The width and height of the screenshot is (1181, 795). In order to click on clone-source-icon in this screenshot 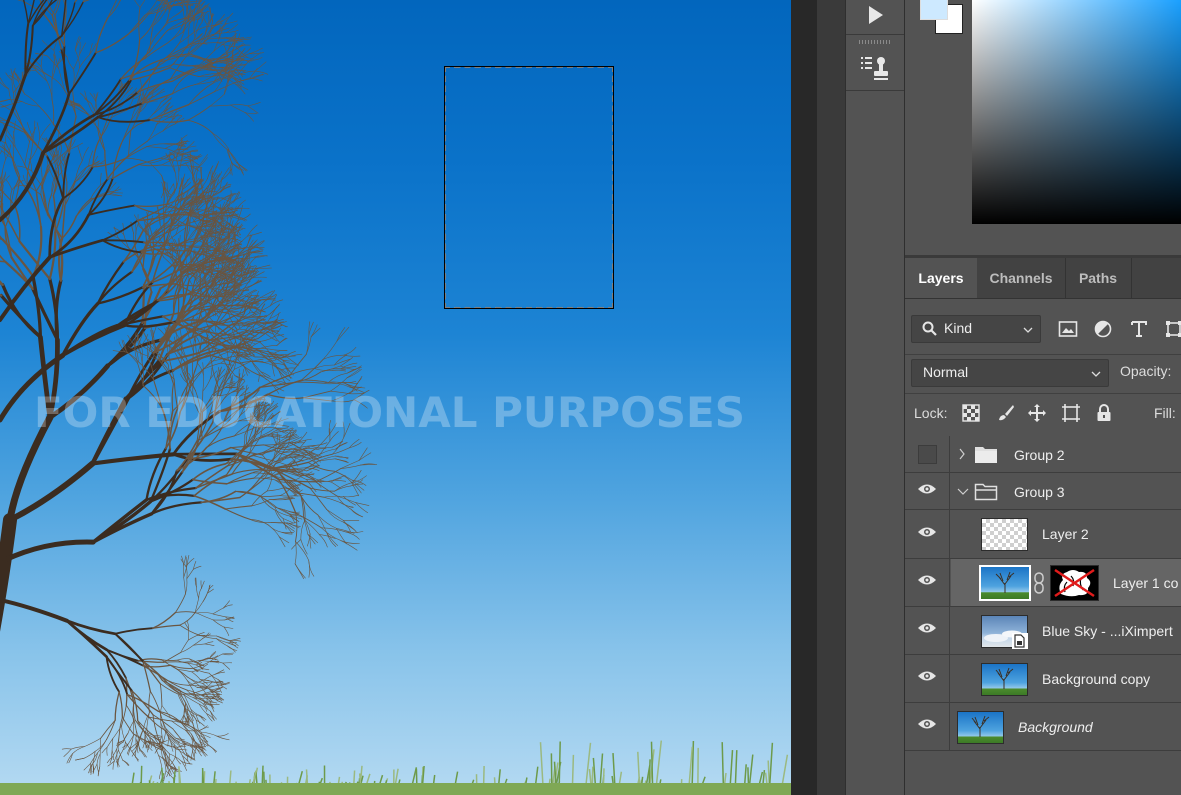, I will do `click(875, 70)`.